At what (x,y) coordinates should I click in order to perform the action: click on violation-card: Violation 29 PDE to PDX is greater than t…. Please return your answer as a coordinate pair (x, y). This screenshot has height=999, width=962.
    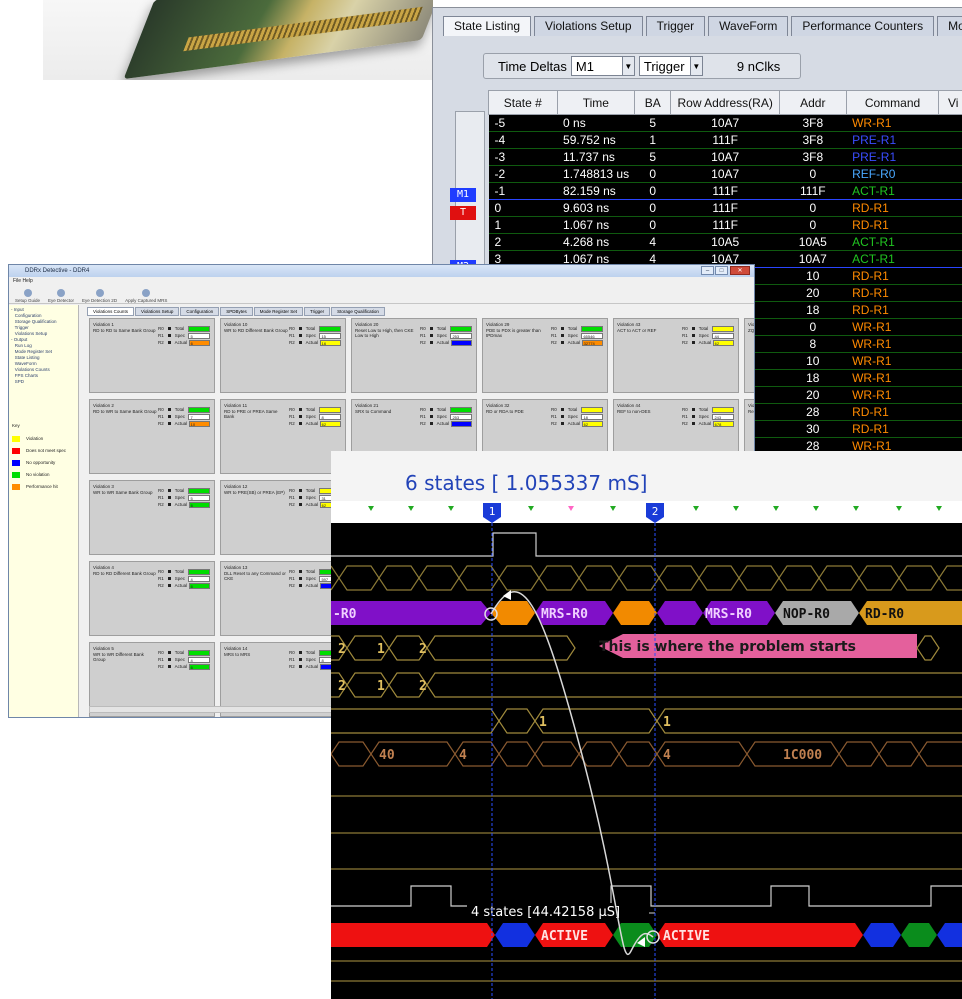
    Looking at the image, I should click on (545, 355).